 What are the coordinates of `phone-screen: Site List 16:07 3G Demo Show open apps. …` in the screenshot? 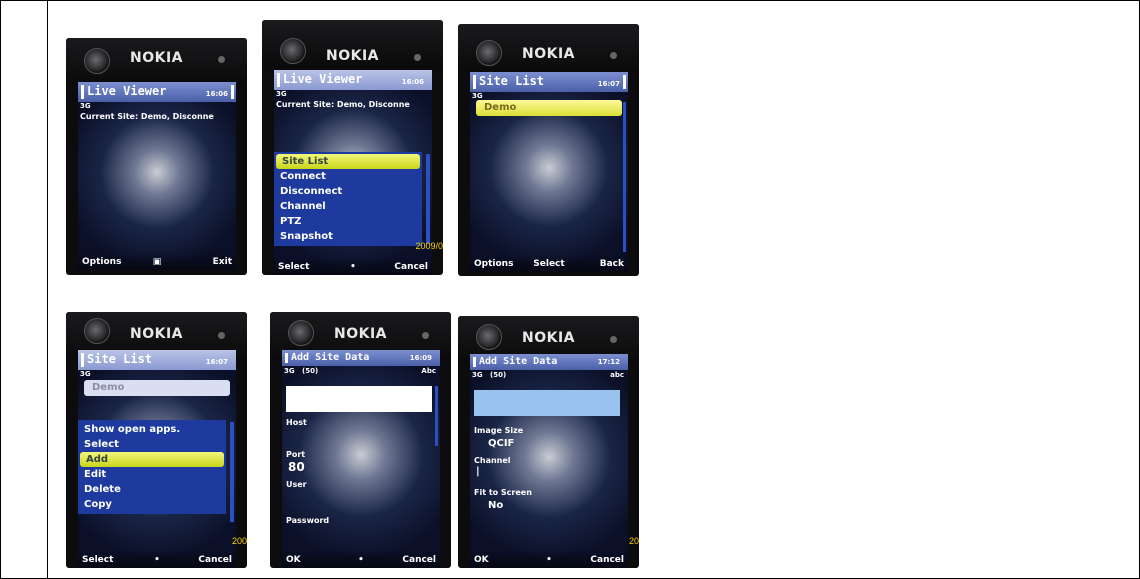 It's located at (157, 459).